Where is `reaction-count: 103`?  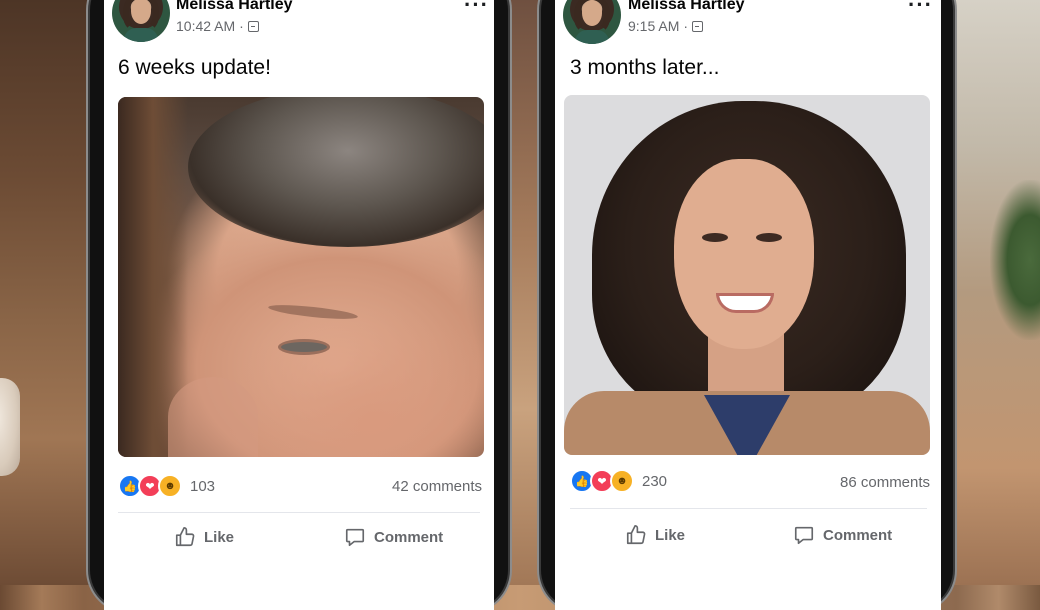 reaction-count: 103 is located at coordinates (203, 486).